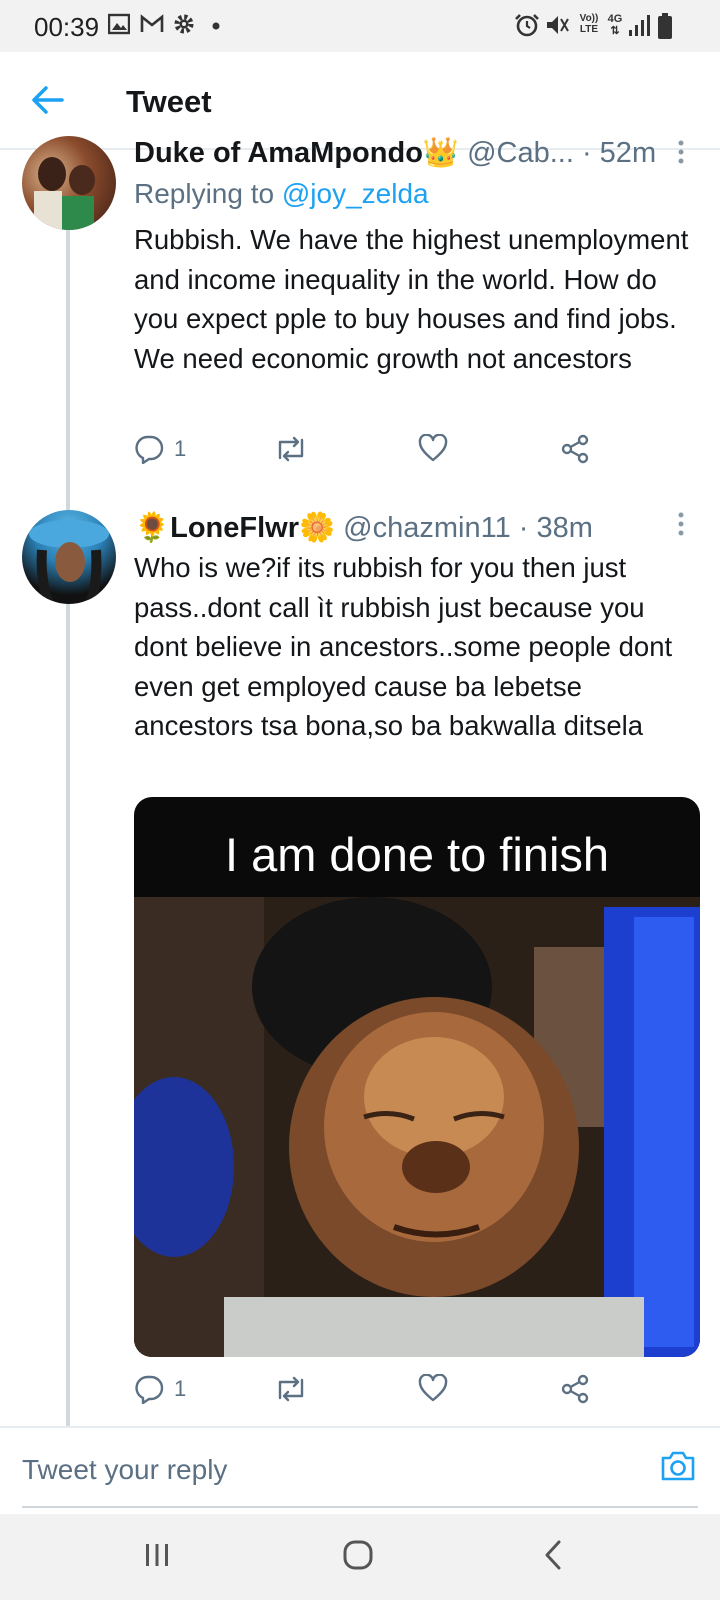 The width and height of the screenshot is (720, 1600). I want to click on status-bar: 00:39 Vo)) LTE 4G ⇅, so click(360, 26).